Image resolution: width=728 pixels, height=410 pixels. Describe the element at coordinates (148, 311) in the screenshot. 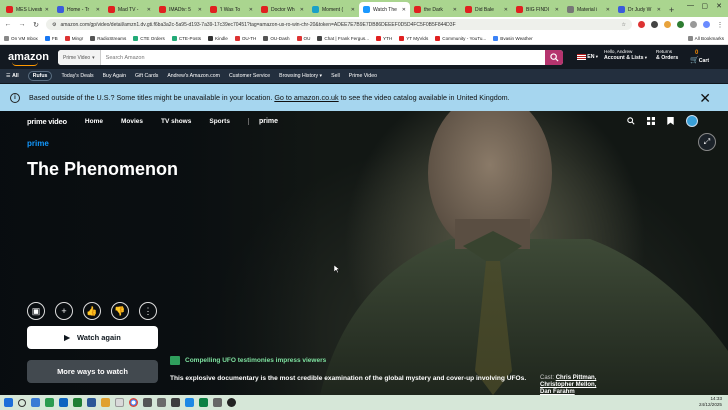

I see `more-options-button: ⋮` at that location.